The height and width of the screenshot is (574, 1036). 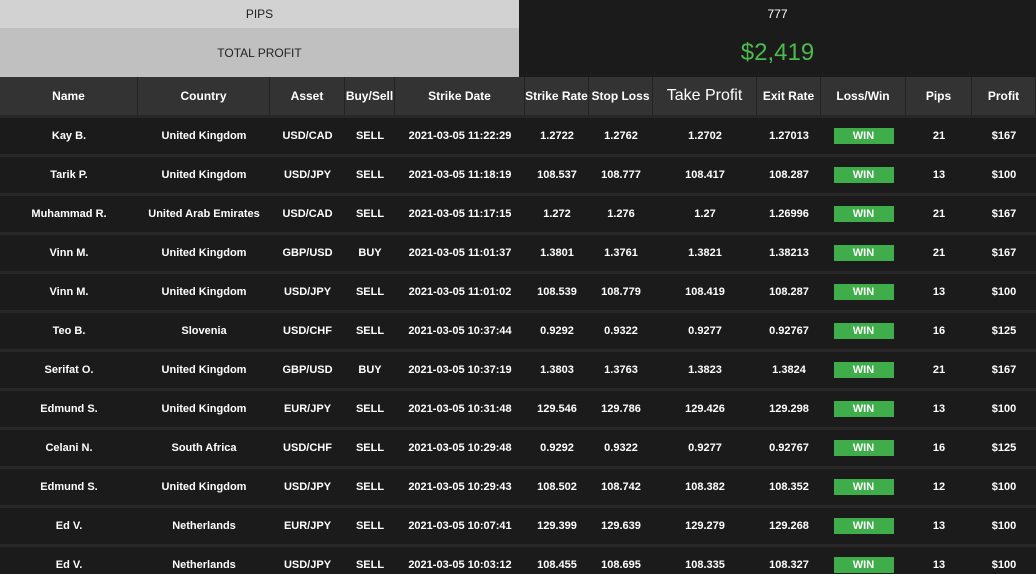 I want to click on cell-country: United Kingdom, so click(x=204, y=407).